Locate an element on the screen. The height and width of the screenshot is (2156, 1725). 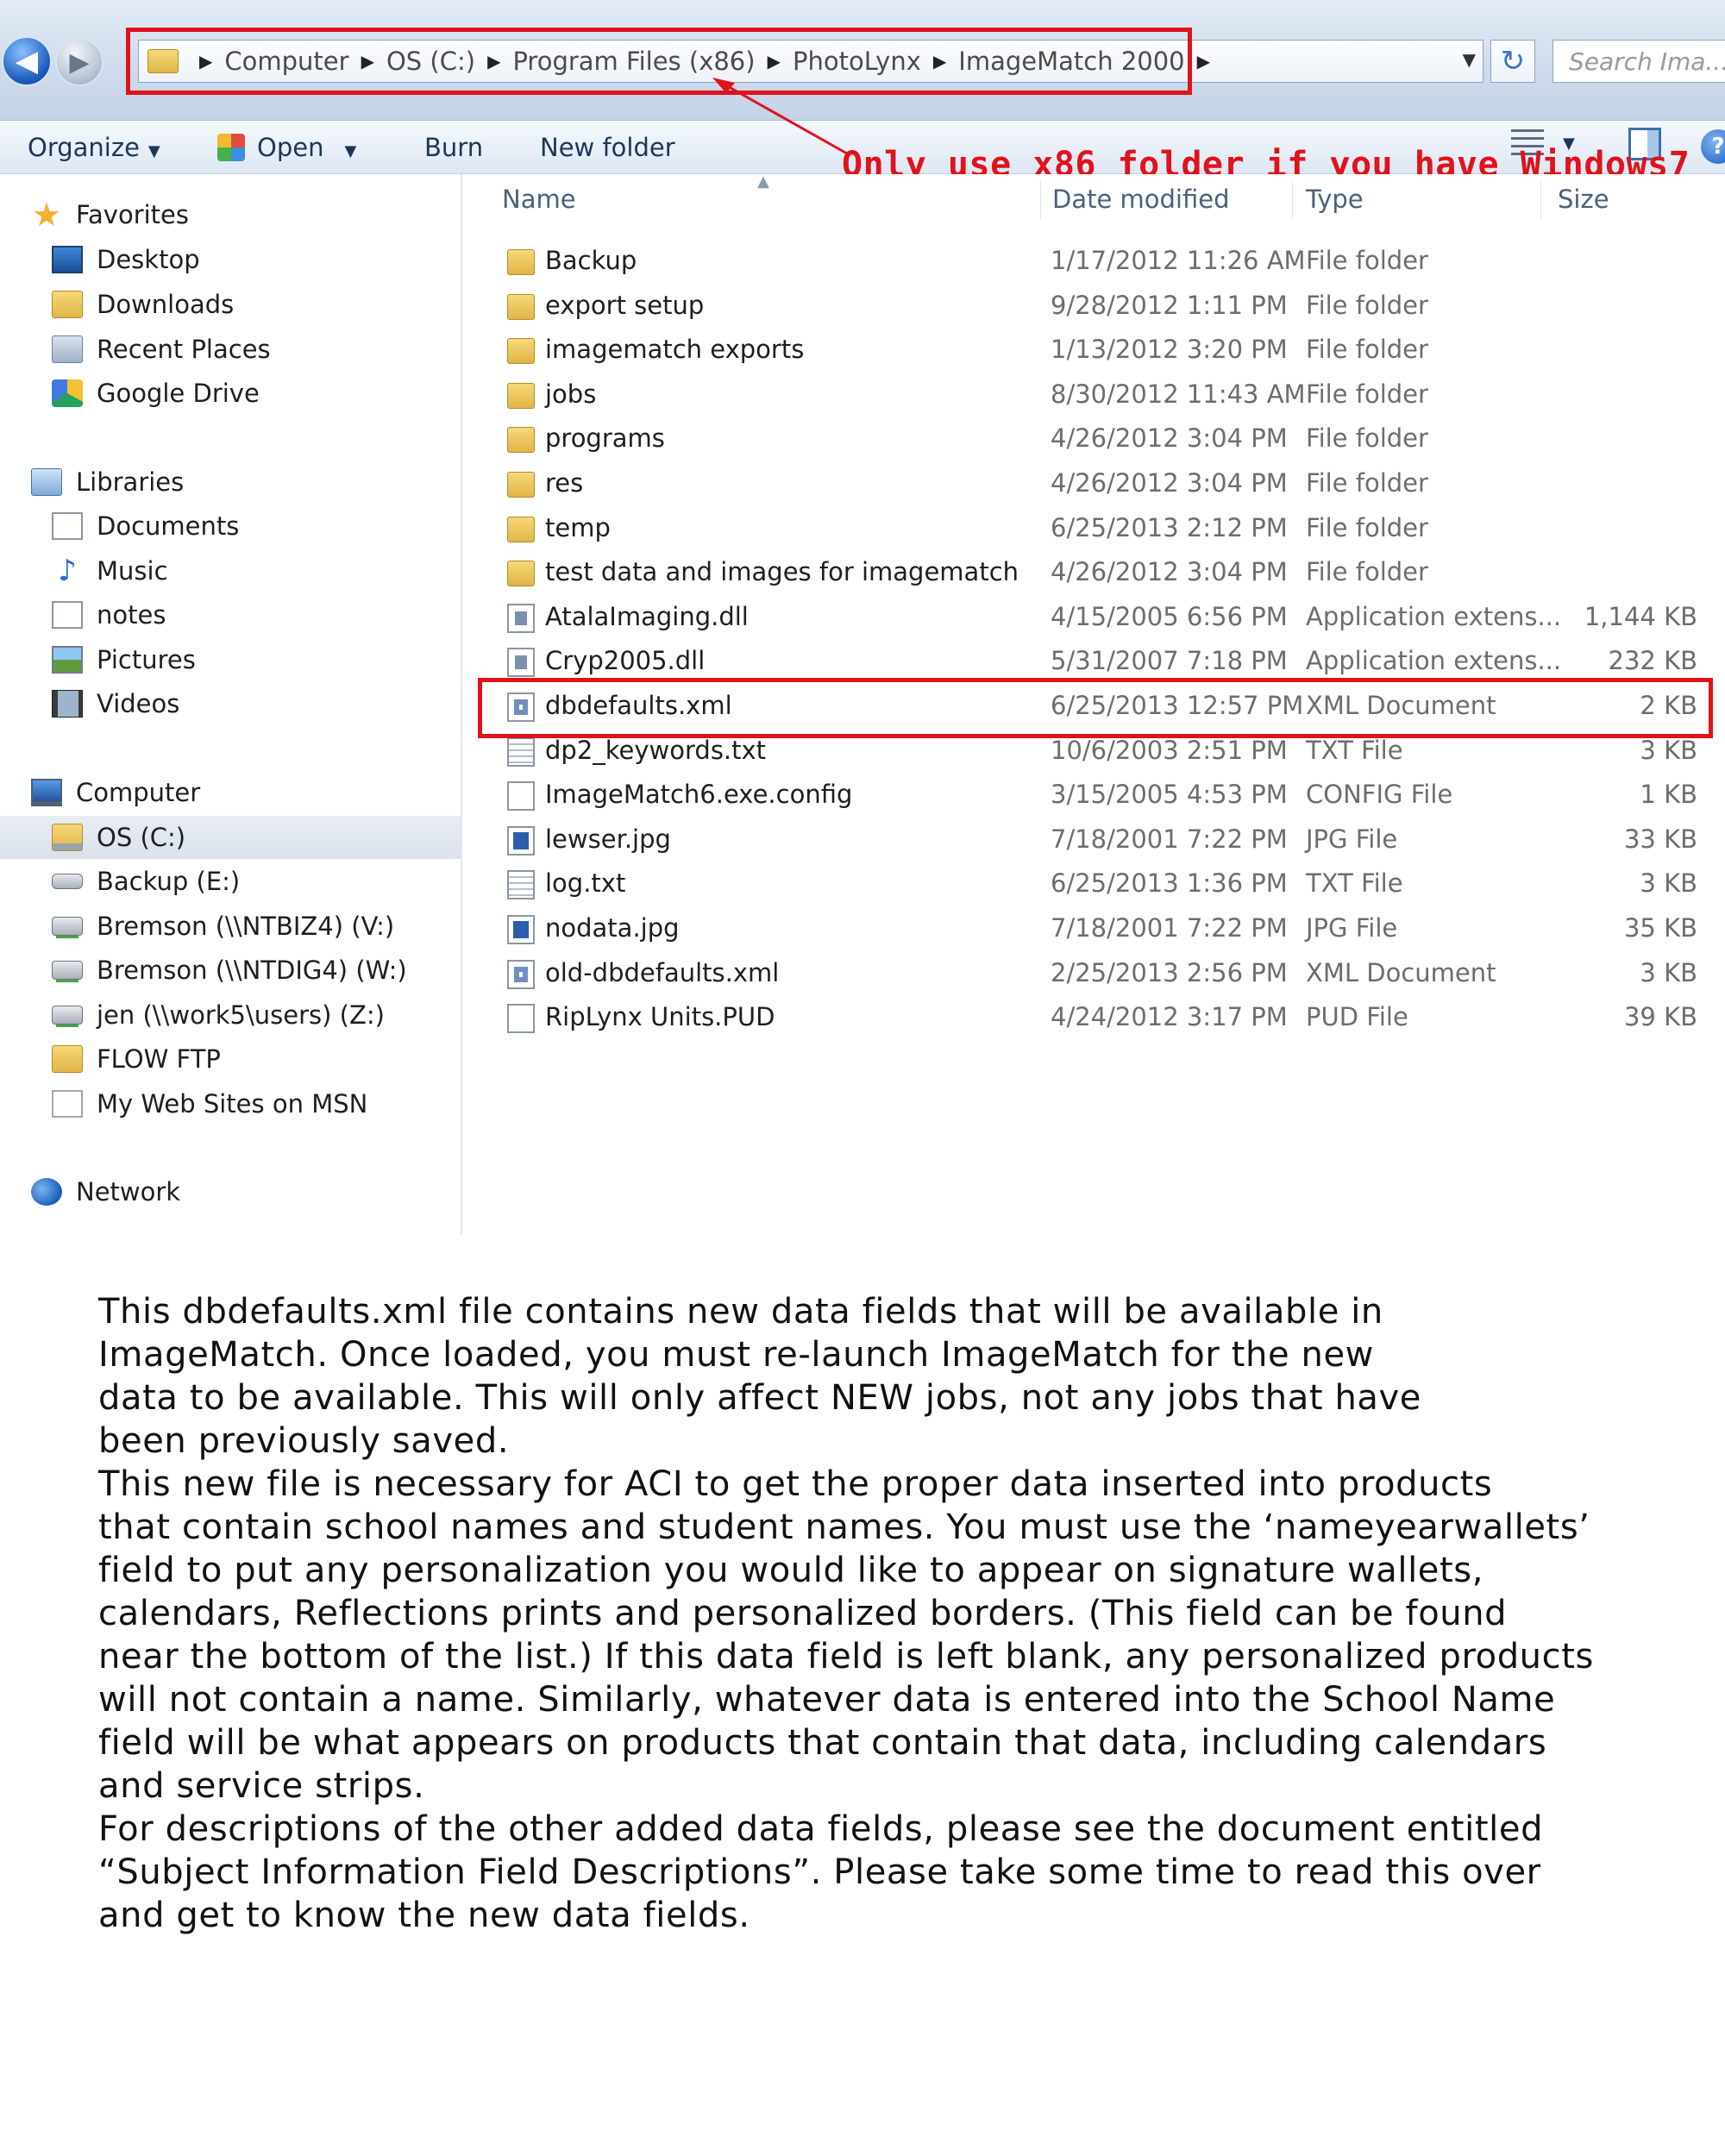
organize-button: Organize ▼ is located at coordinates (94, 147).